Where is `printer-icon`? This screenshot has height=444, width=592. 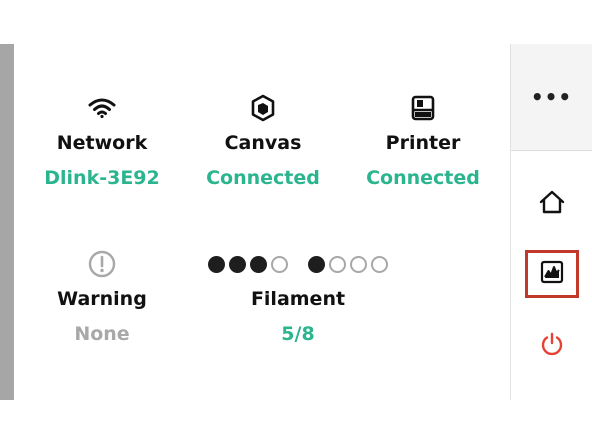 printer-icon is located at coordinates (423, 108).